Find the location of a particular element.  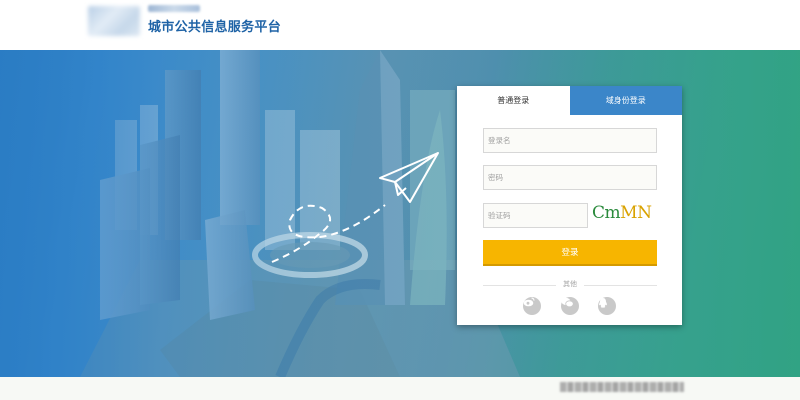

wechat-icon is located at coordinates (570, 306).